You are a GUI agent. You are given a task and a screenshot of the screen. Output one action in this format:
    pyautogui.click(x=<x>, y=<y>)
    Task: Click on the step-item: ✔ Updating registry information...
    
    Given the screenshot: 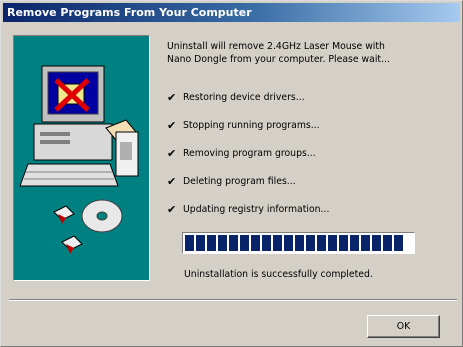 What is the action you would take?
    pyautogui.click(x=248, y=209)
    